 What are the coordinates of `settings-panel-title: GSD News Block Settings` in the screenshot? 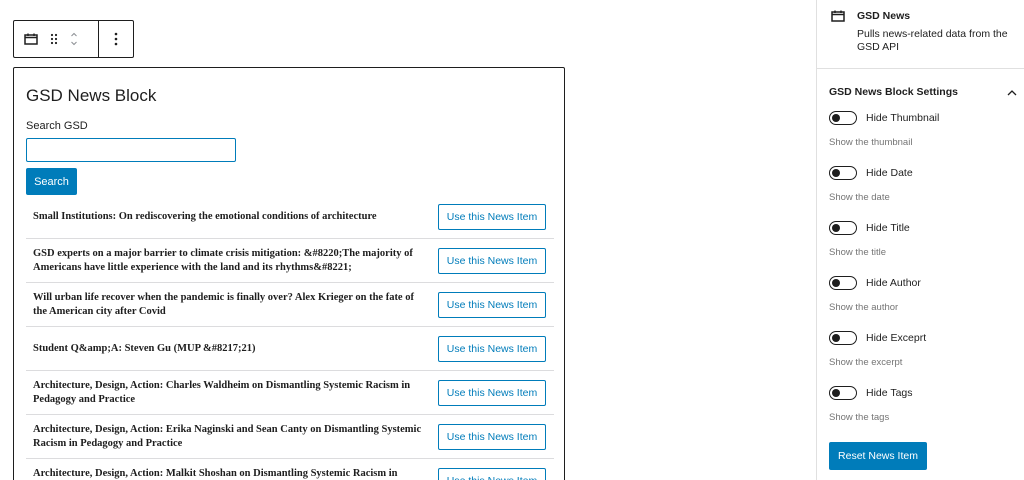 It's located at (893, 92).